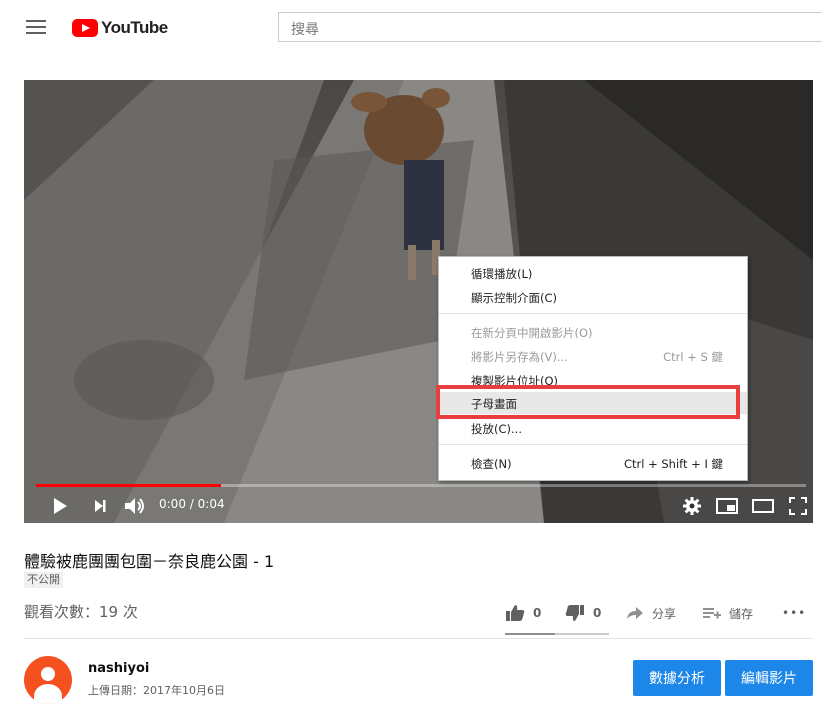 The width and height of the screenshot is (822, 704). I want to click on search-placeholder: 搜尋, so click(305, 30).